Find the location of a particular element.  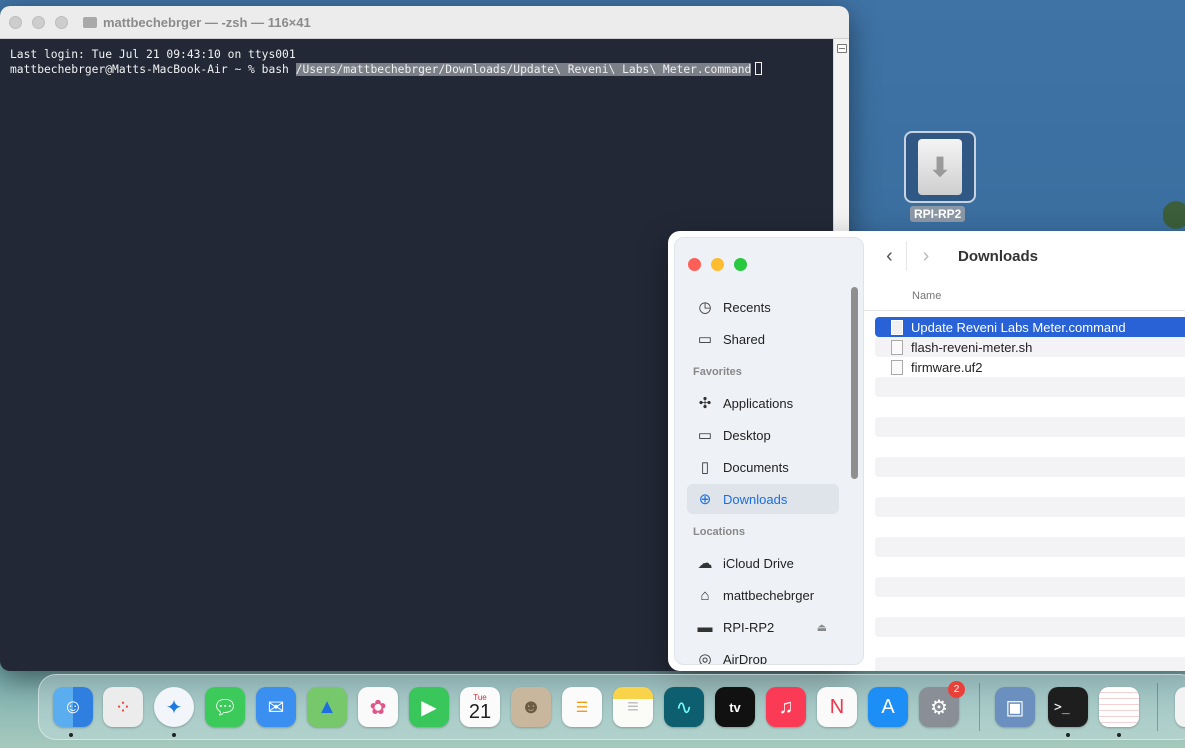

calendar-icon: Tue 21 is located at coordinates (480, 707).